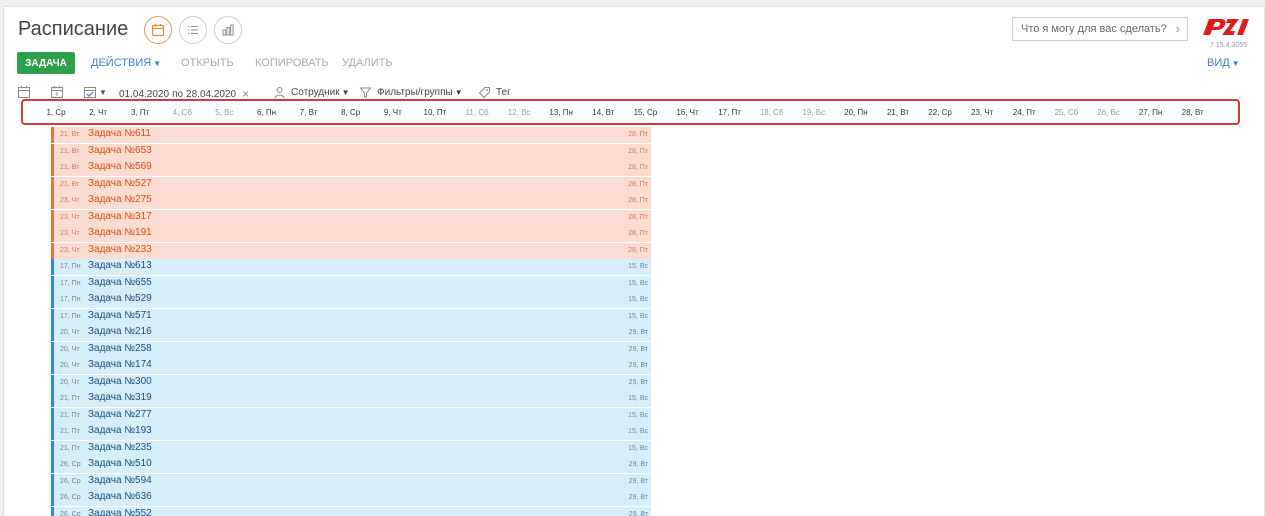  What do you see at coordinates (1066, 112) in the screenshot?
I see `timeline-day: 25, Сб` at bounding box center [1066, 112].